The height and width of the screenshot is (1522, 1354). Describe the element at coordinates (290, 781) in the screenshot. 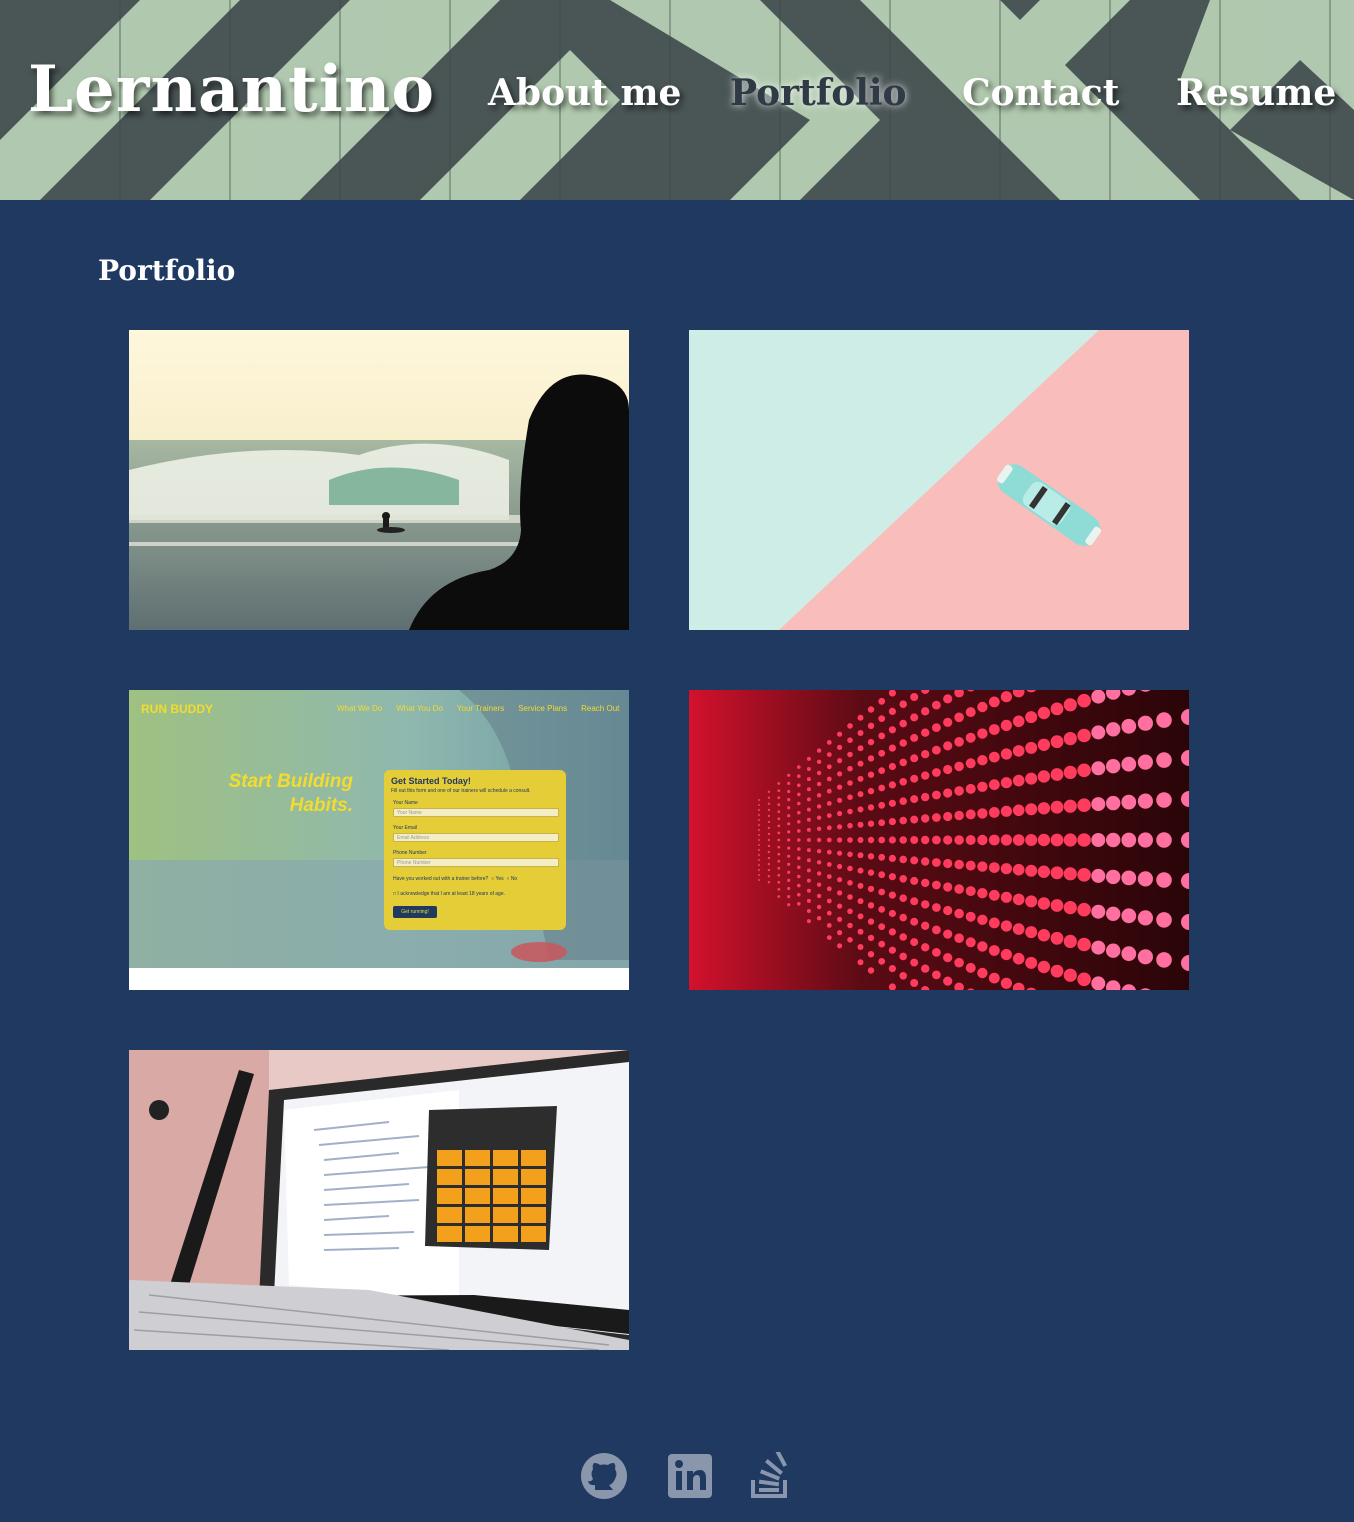

I see `run-buddy-headline-line: Start Building` at that location.